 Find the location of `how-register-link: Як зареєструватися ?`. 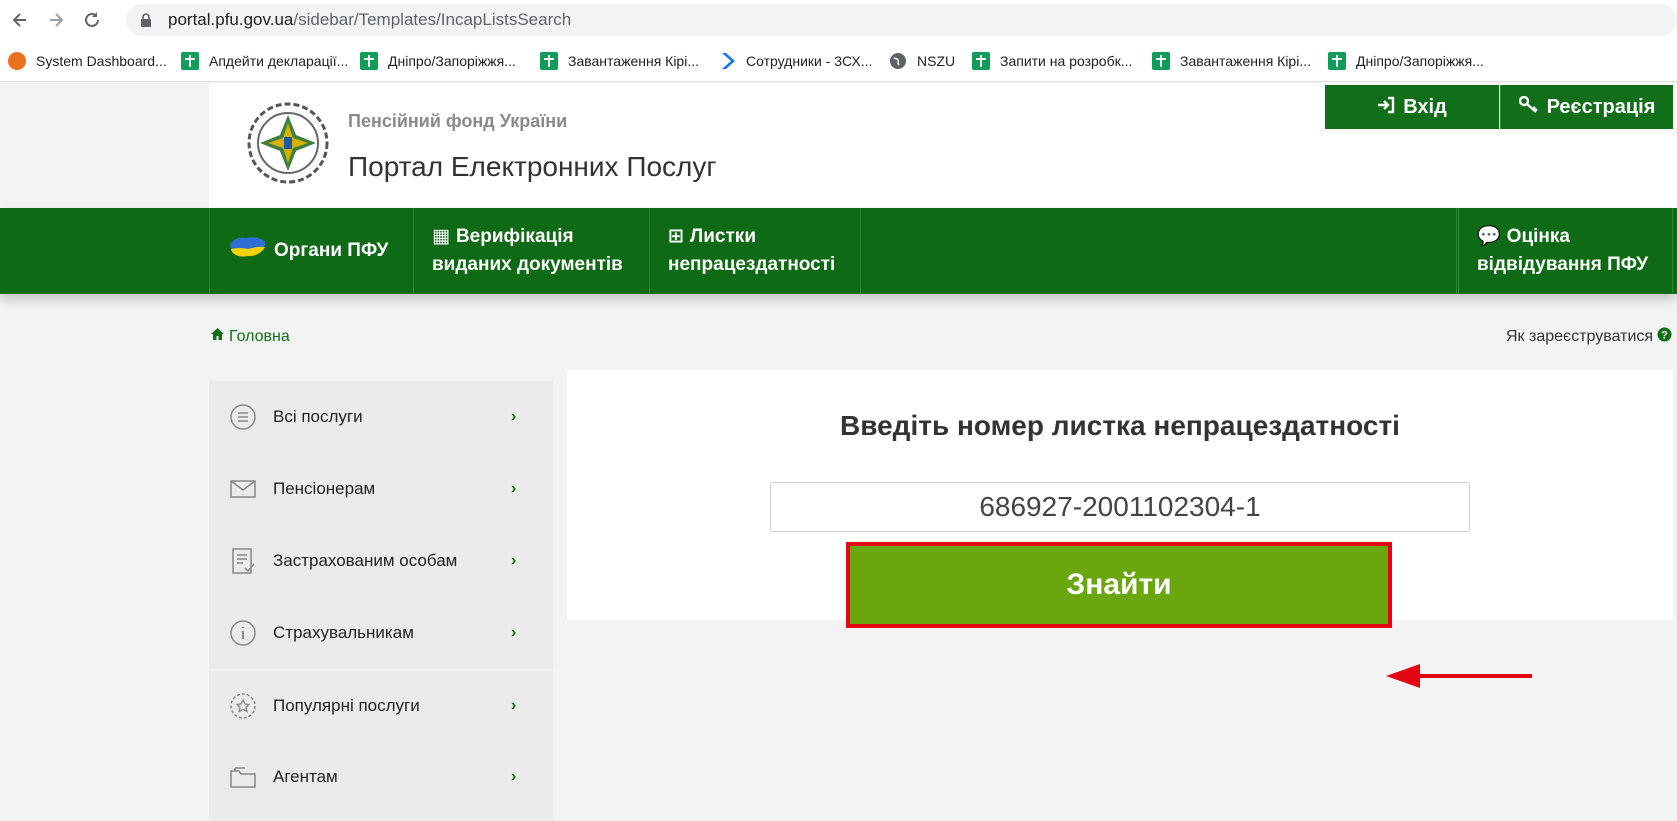

how-register-link: Як зареєструватися ? is located at coordinates (1589, 337).